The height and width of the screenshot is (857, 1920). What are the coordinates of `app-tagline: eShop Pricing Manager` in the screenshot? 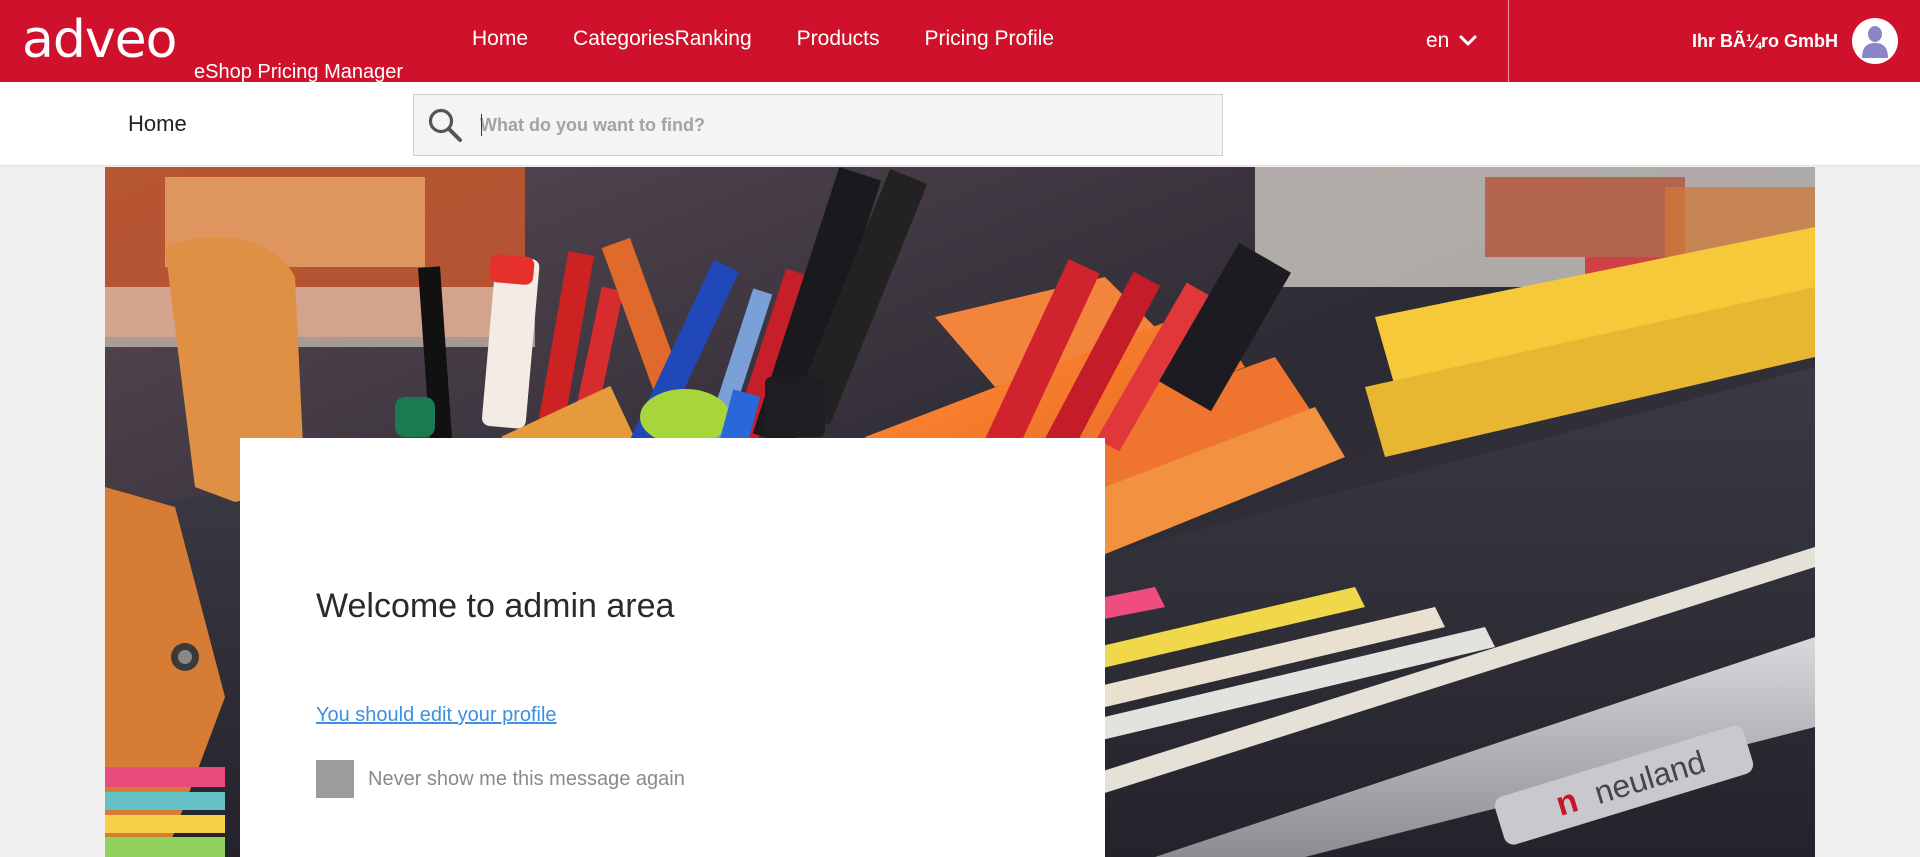 It's located at (299, 72).